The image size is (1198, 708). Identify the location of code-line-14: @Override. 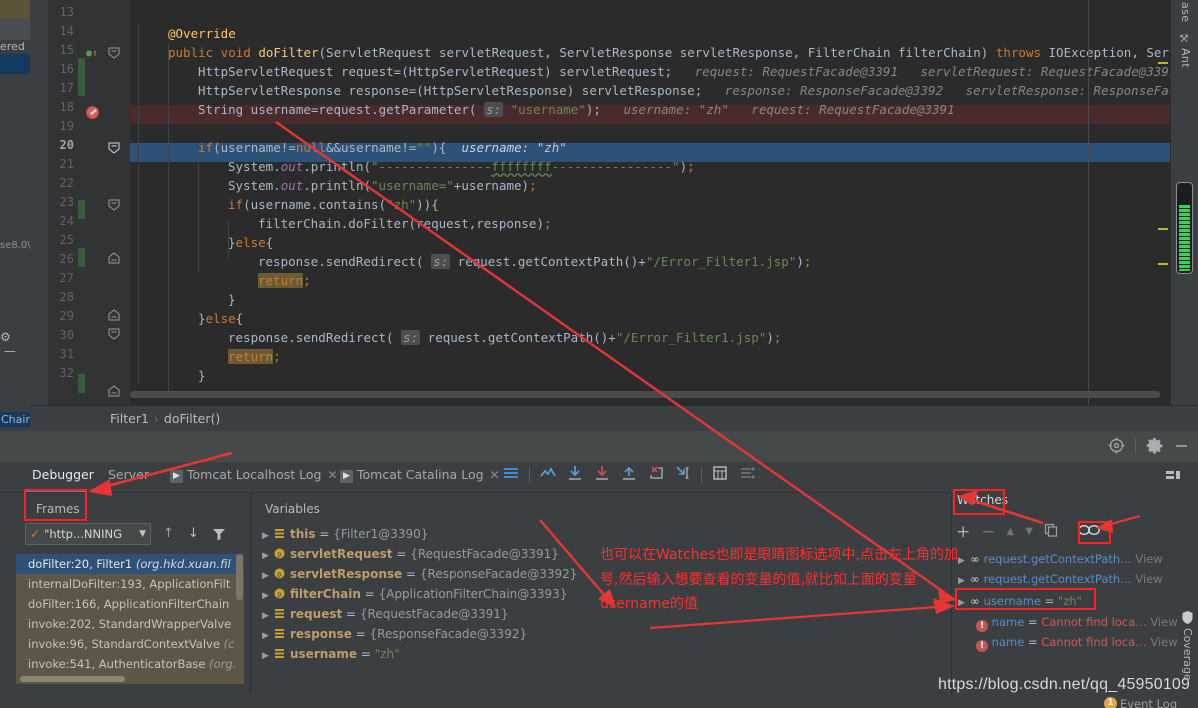
(202, 33).